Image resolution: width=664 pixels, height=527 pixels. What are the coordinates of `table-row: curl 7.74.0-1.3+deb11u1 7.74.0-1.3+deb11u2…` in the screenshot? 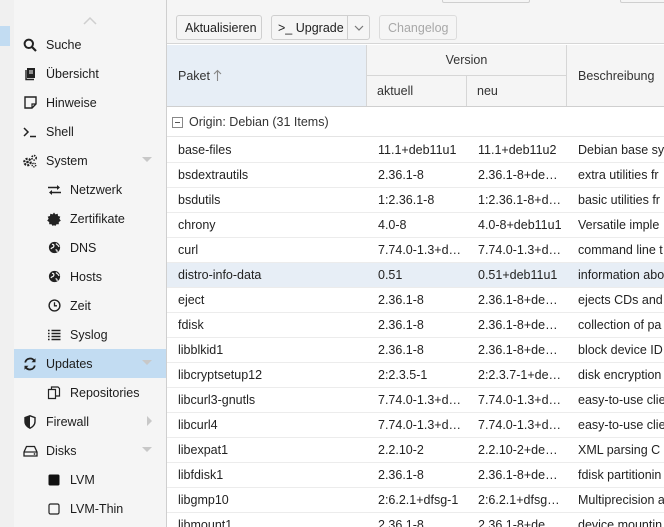 It's located at (415, 250).